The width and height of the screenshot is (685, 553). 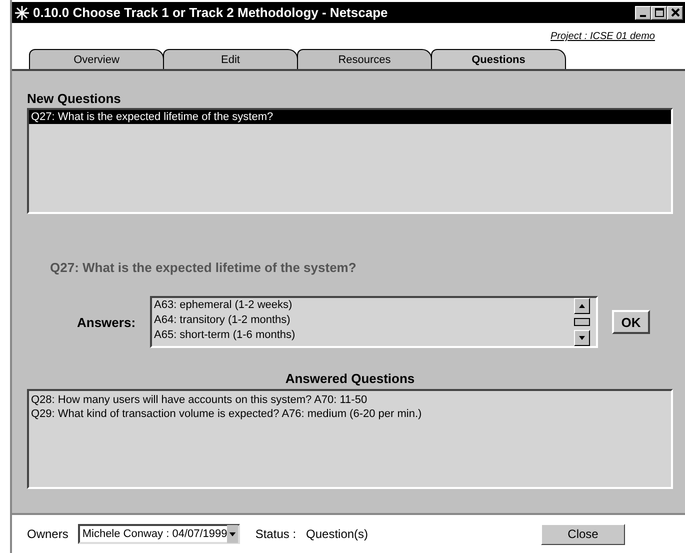 What do you see at coordinates (583, 534) in the screenshot?
I see `close-button: Close` at bounding box center [583, 534].